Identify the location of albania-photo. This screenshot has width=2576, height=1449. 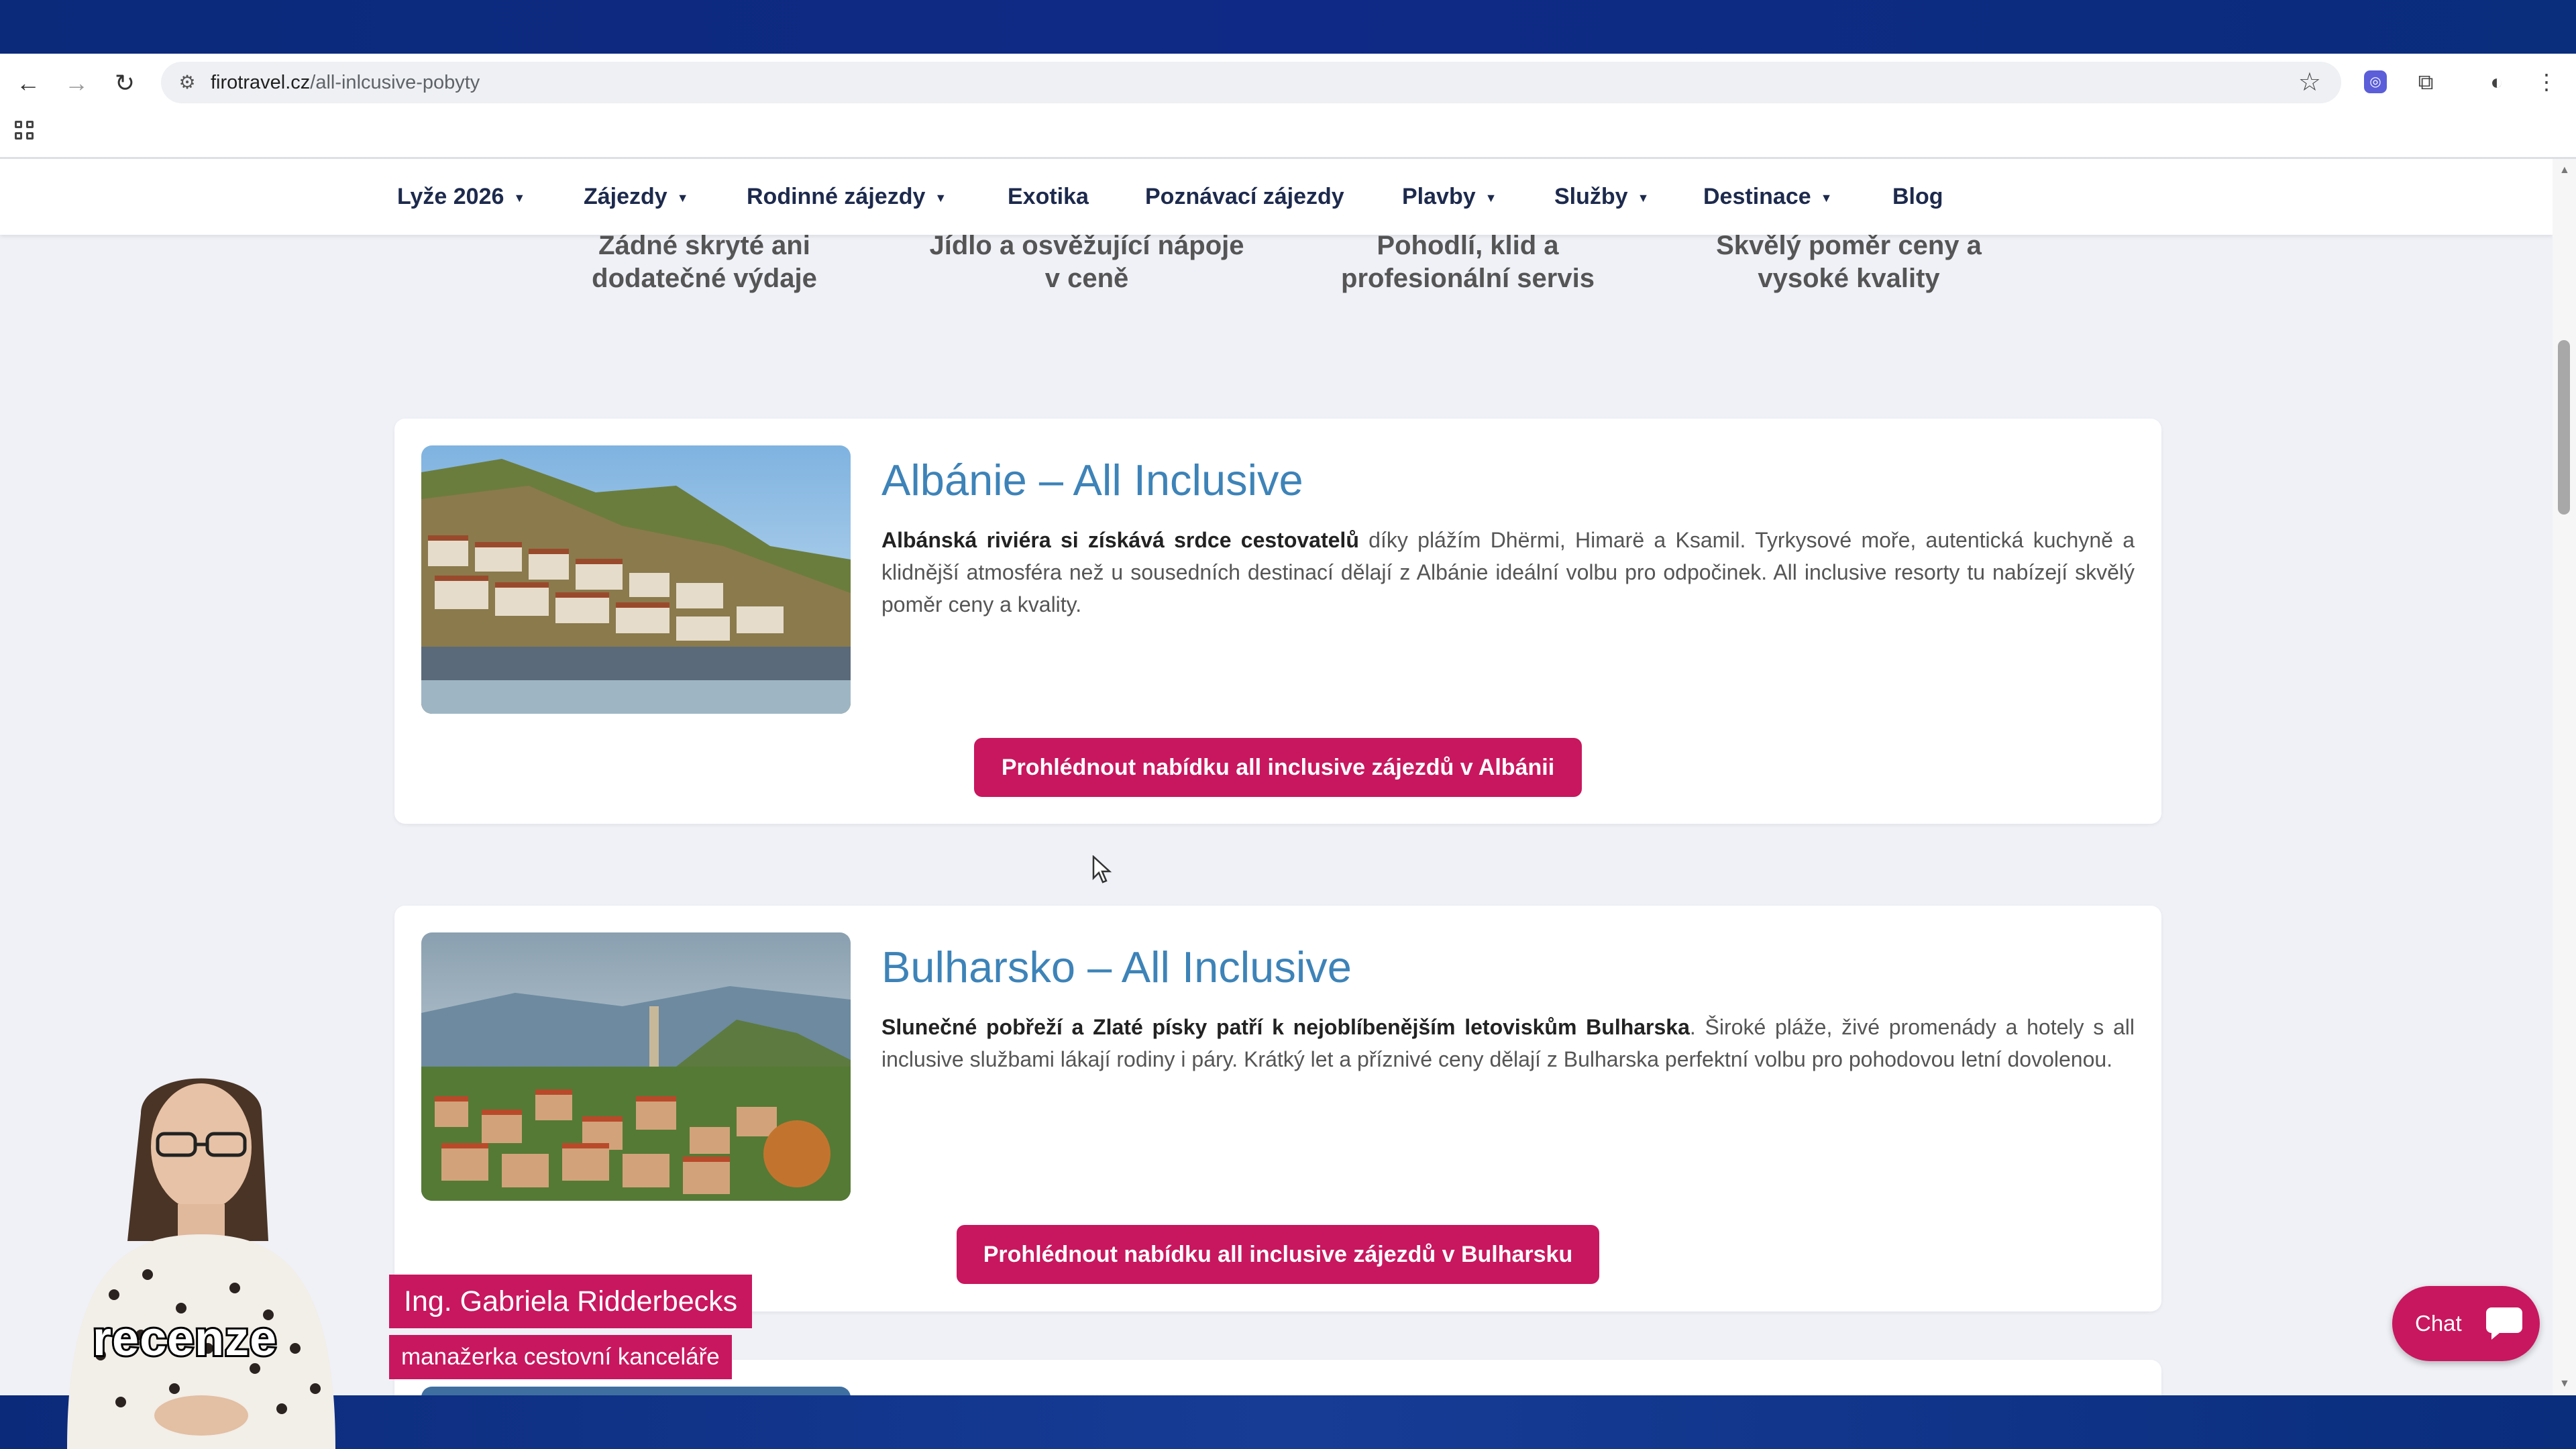
(636, 579).